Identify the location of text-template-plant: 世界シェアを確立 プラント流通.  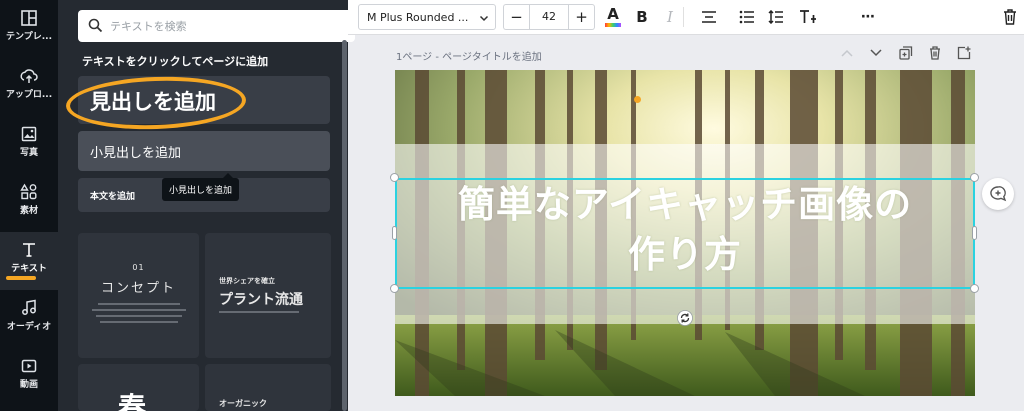
(268, 295).